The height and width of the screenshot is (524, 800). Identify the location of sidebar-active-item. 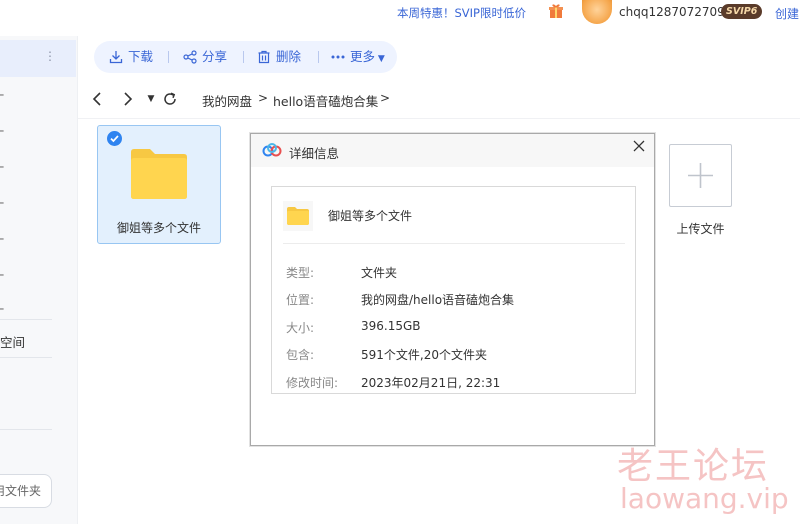
(38, 58).